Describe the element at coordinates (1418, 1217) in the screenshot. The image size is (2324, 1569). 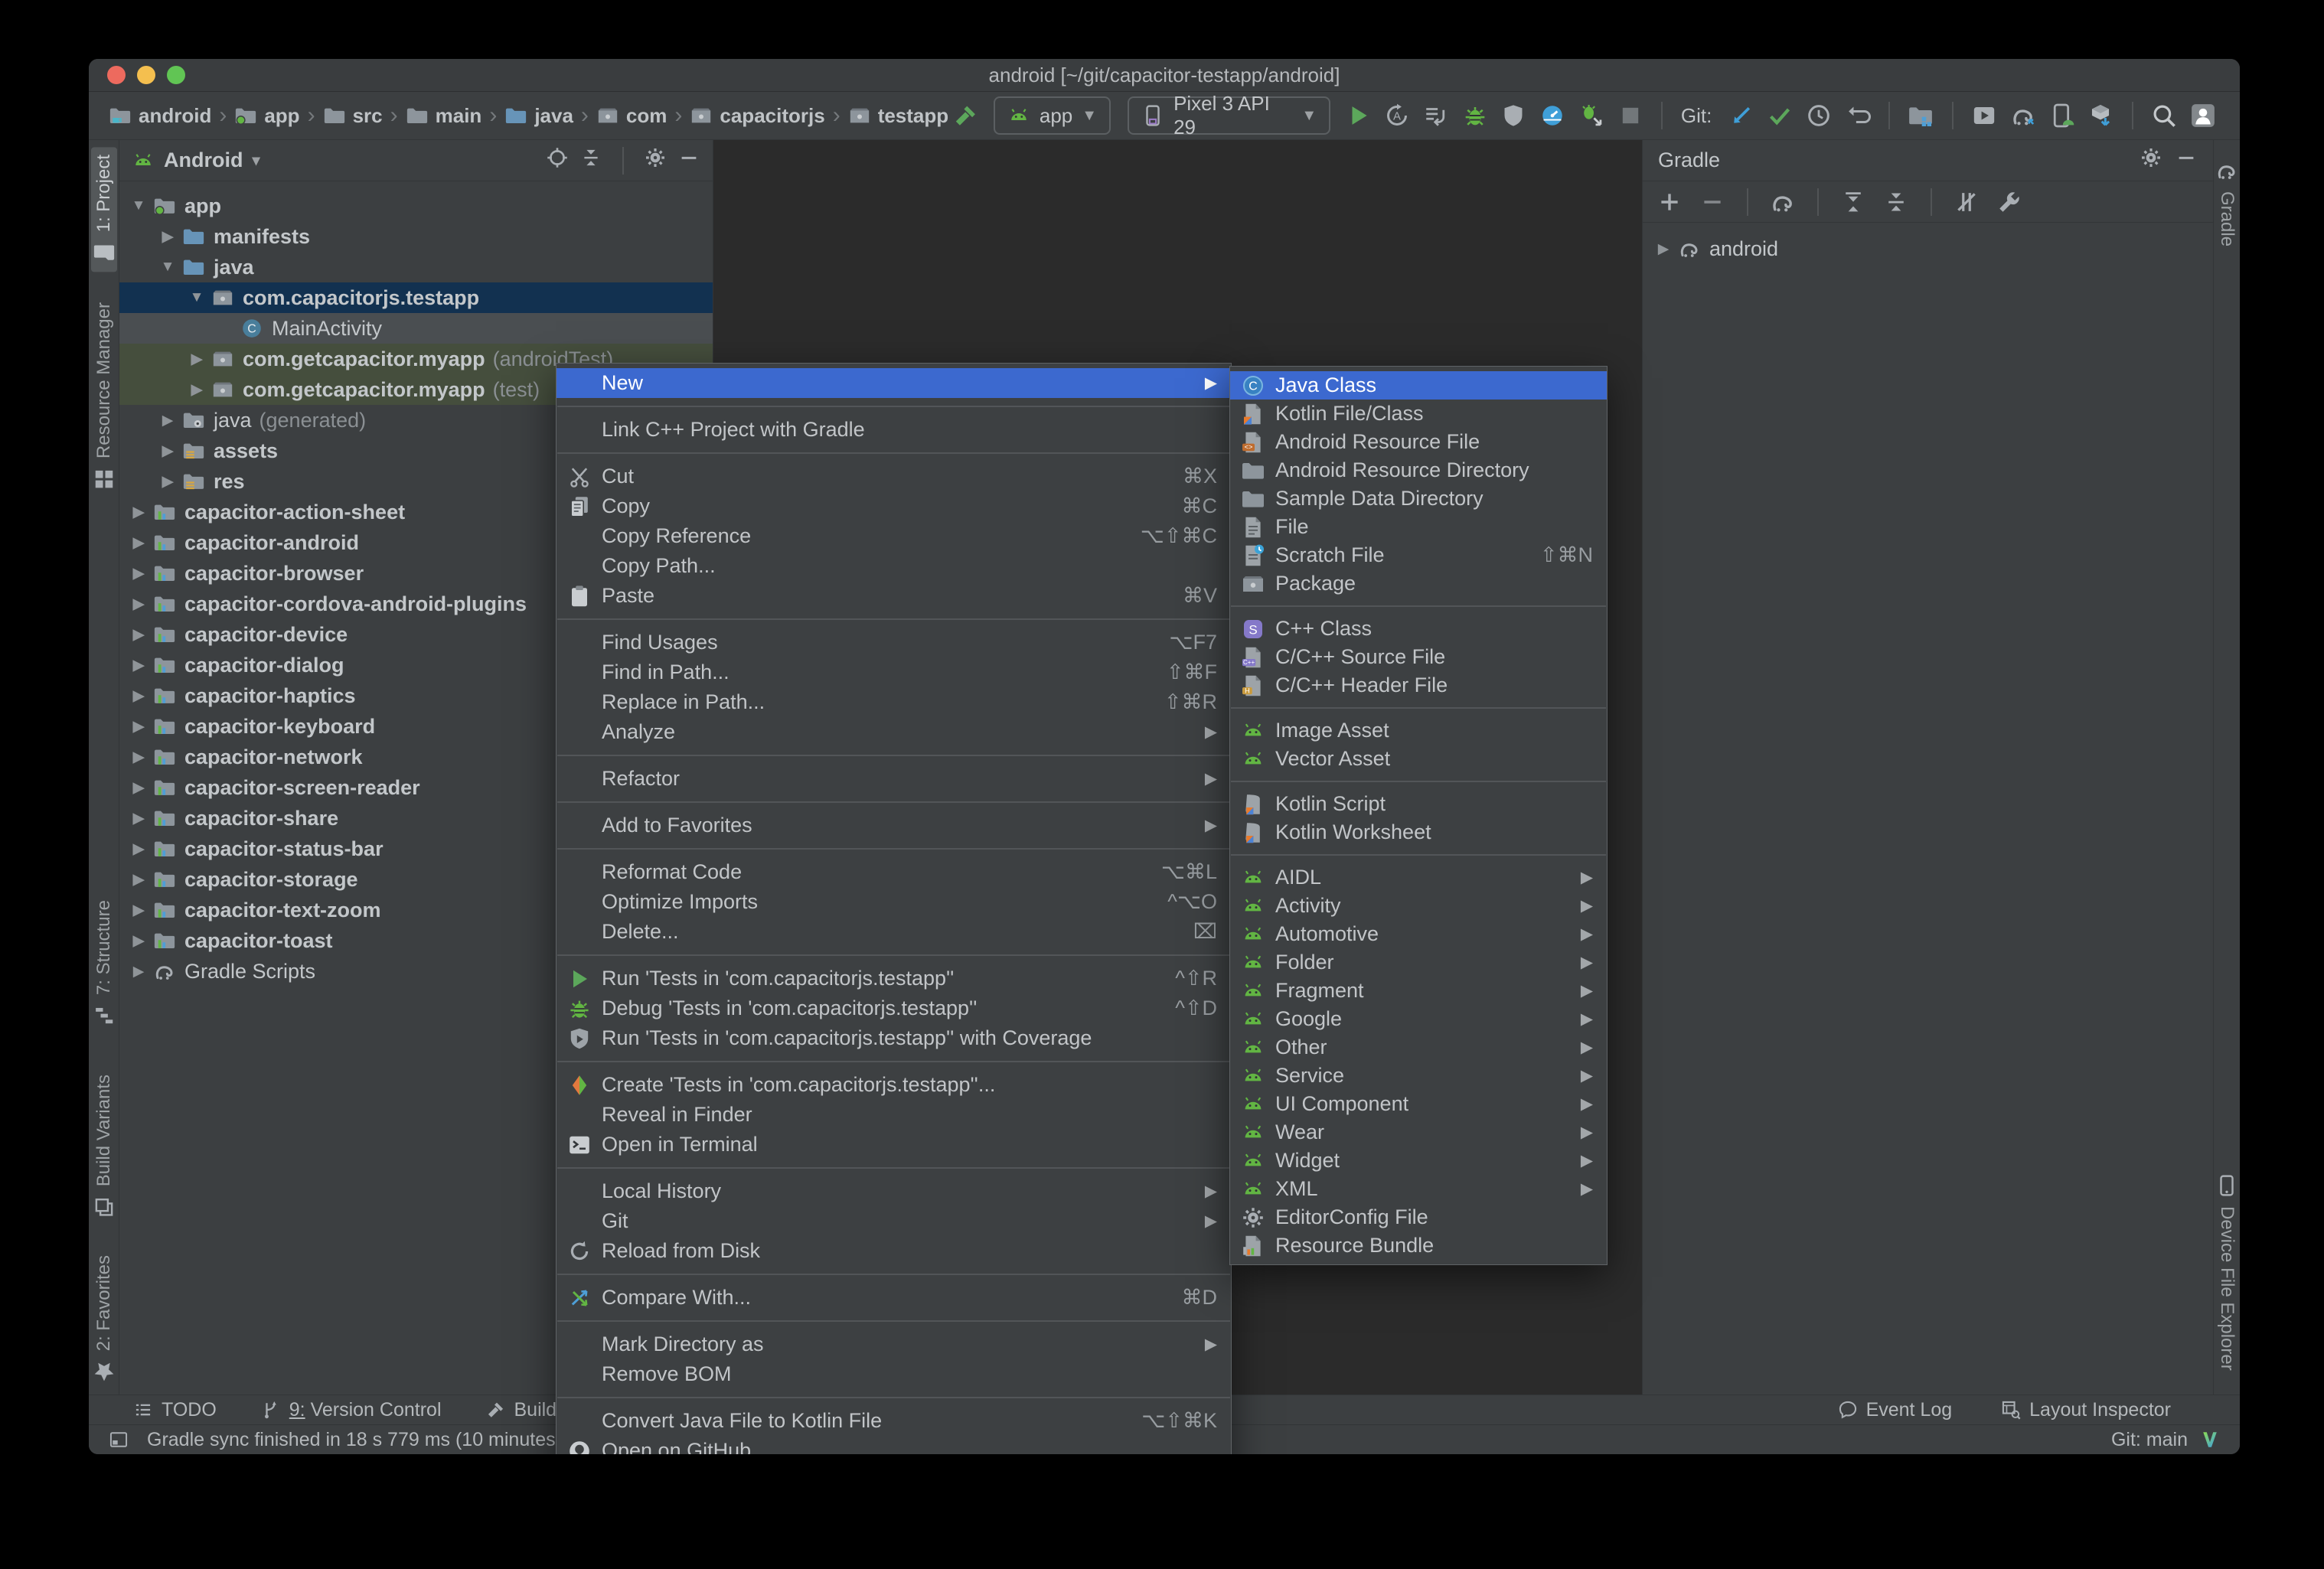
I see `new-submenu-item-editorconfig-file: EditorConfig File` at that location.